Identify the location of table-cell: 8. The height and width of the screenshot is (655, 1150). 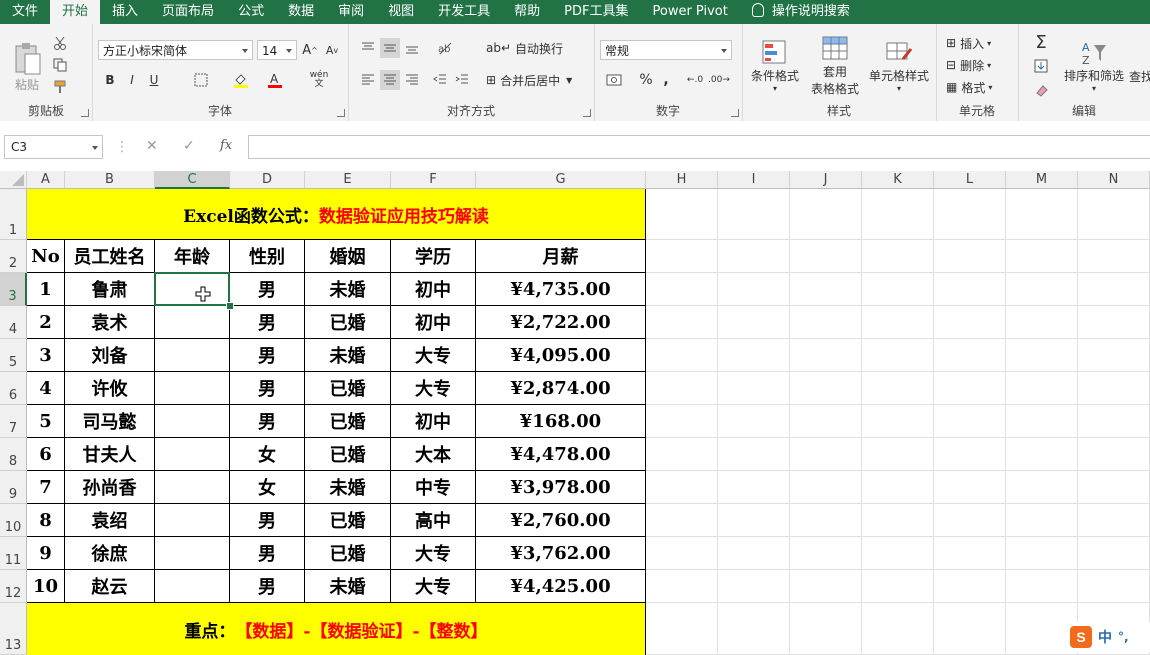
(46, 520).